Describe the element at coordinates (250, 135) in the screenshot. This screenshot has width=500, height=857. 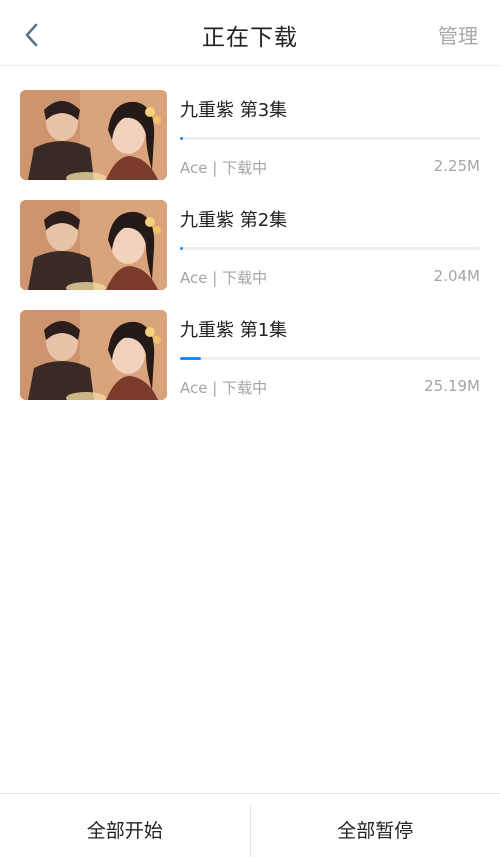
I see `download-item: 九重紫 第3集 Ace | 下载中 2.25M` at that location.